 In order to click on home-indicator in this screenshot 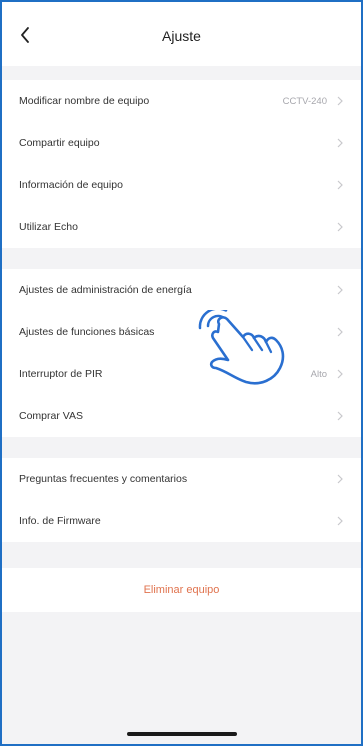, I will do `click(181, 734)`.